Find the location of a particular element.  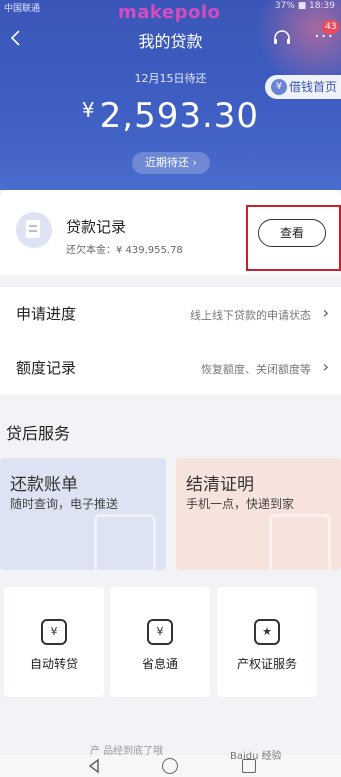

service-interest-saver: ¥ 省息通 is located at coordinates (160, 642).